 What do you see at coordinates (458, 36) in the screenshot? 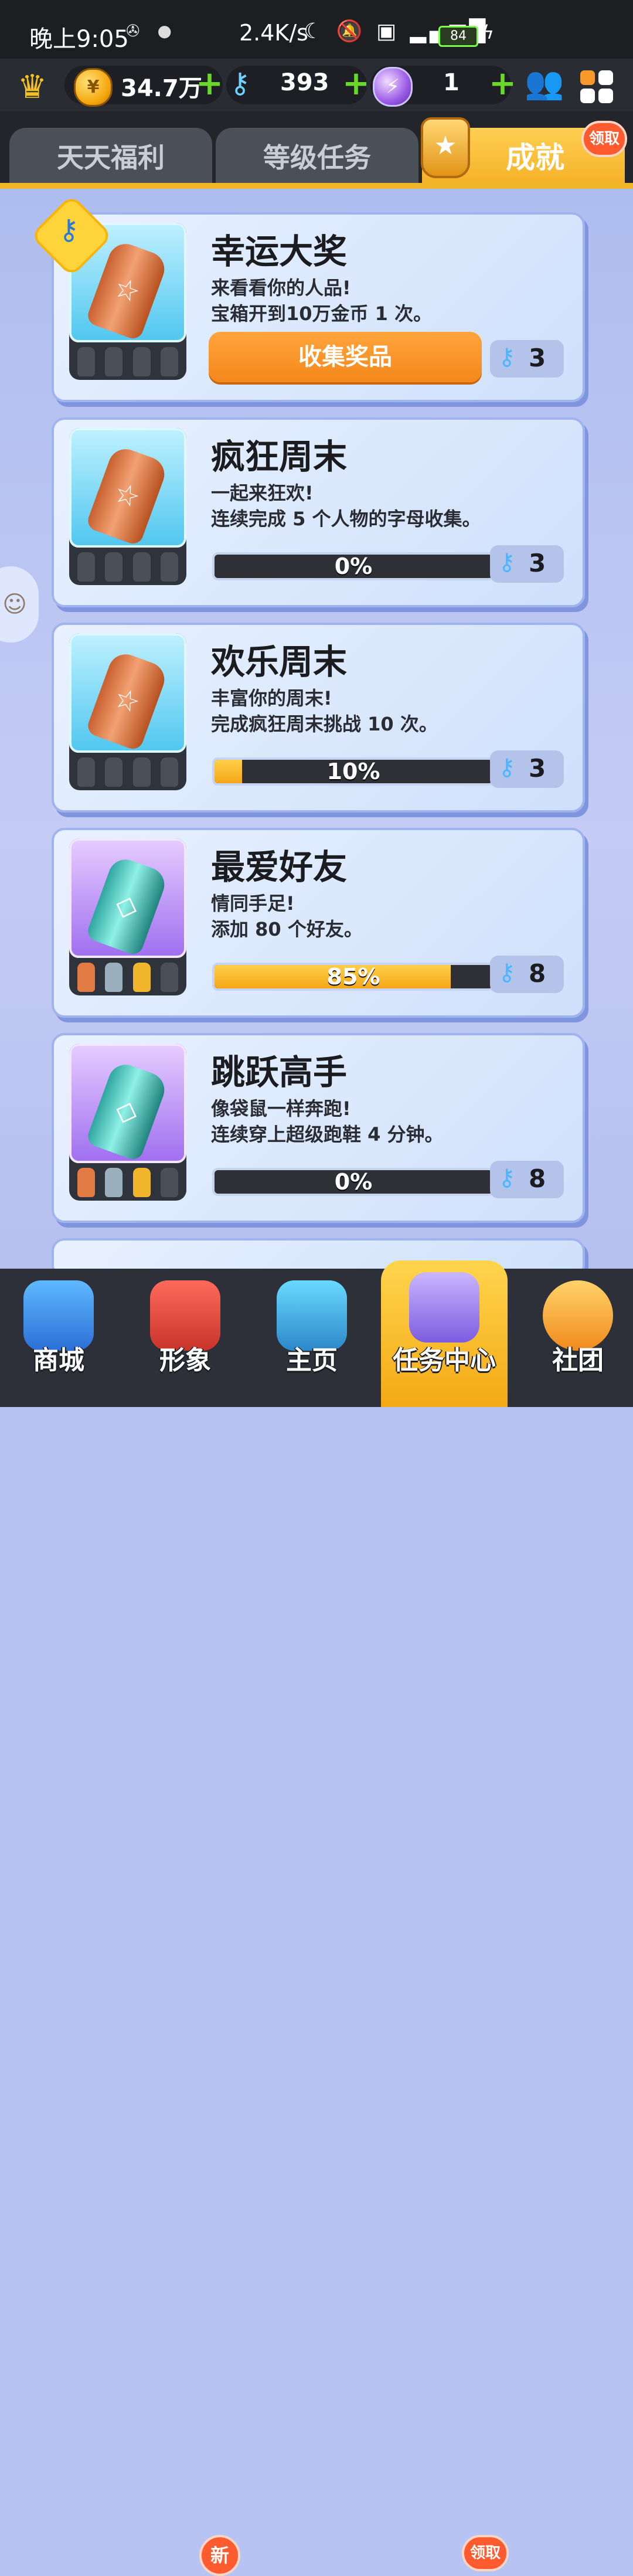
I see `battery-indicator: 84` at bounding box center [458, 36].